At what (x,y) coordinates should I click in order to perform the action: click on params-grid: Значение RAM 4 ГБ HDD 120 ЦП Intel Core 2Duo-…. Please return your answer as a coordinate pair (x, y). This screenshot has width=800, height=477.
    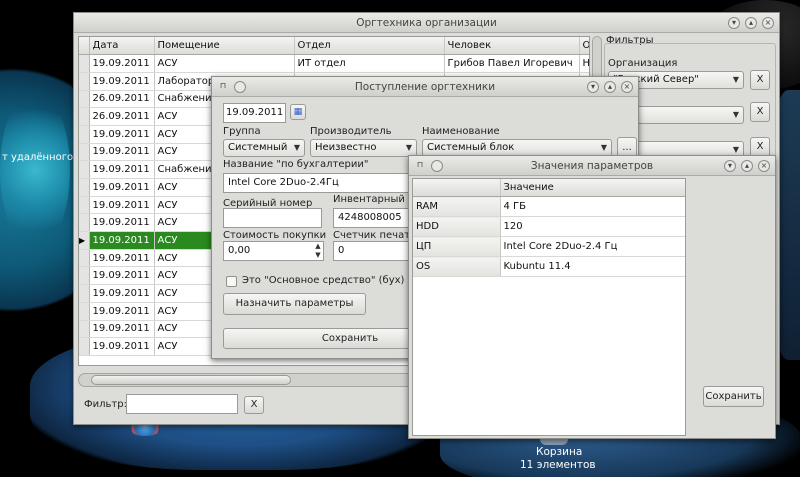
    Looking at the image, I should click on (549, 228).